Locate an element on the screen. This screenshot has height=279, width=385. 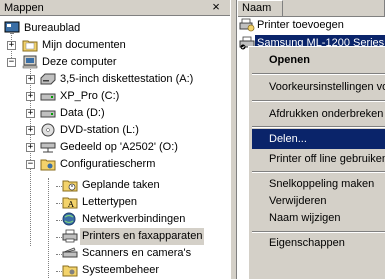
tree-item-network-connections: Netwerkverbindingen is located at coordinates (115, 219).